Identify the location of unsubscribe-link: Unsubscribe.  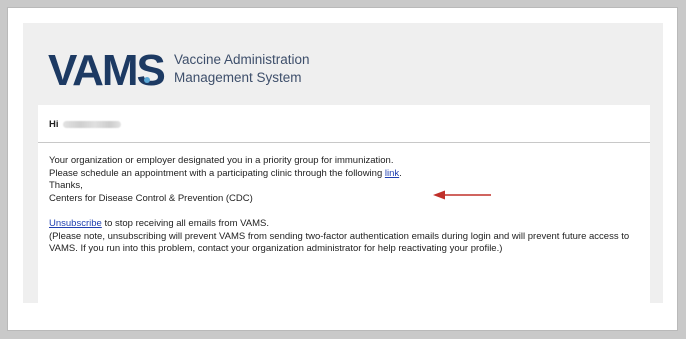
(75, 223).